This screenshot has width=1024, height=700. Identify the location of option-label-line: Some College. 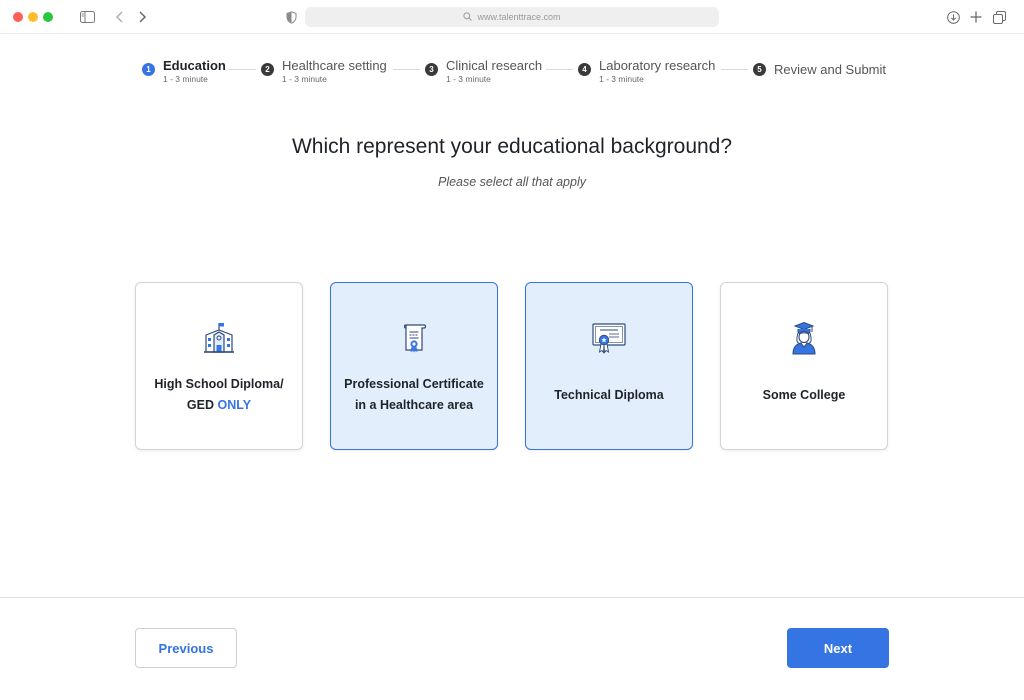
(804, 395).